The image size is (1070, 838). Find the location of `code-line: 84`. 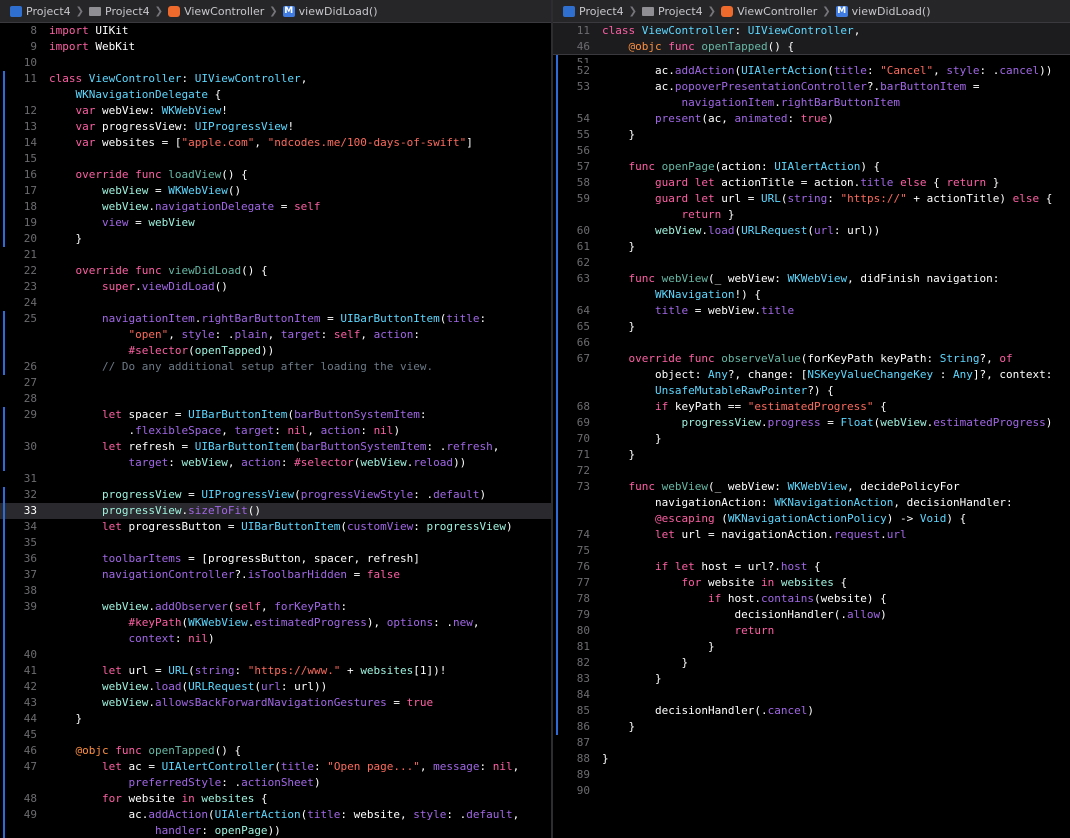

code-line: 84 is located at coordinates (811, 695).